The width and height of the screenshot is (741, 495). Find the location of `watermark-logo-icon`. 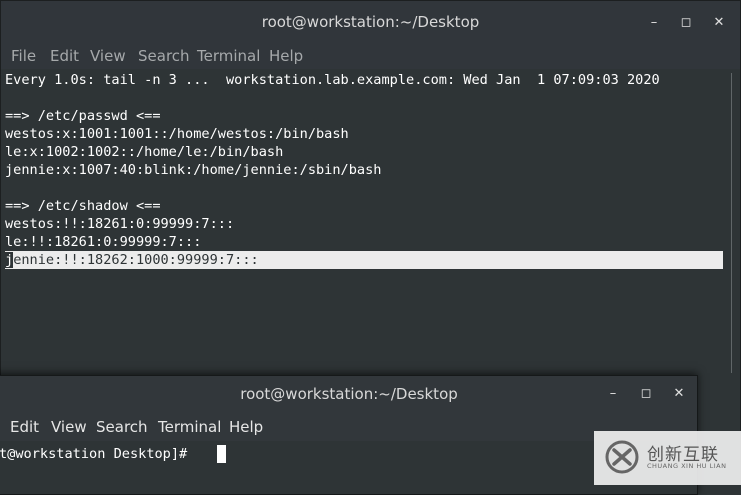

watermark-logo-icon is located at coordinates (622, 457).